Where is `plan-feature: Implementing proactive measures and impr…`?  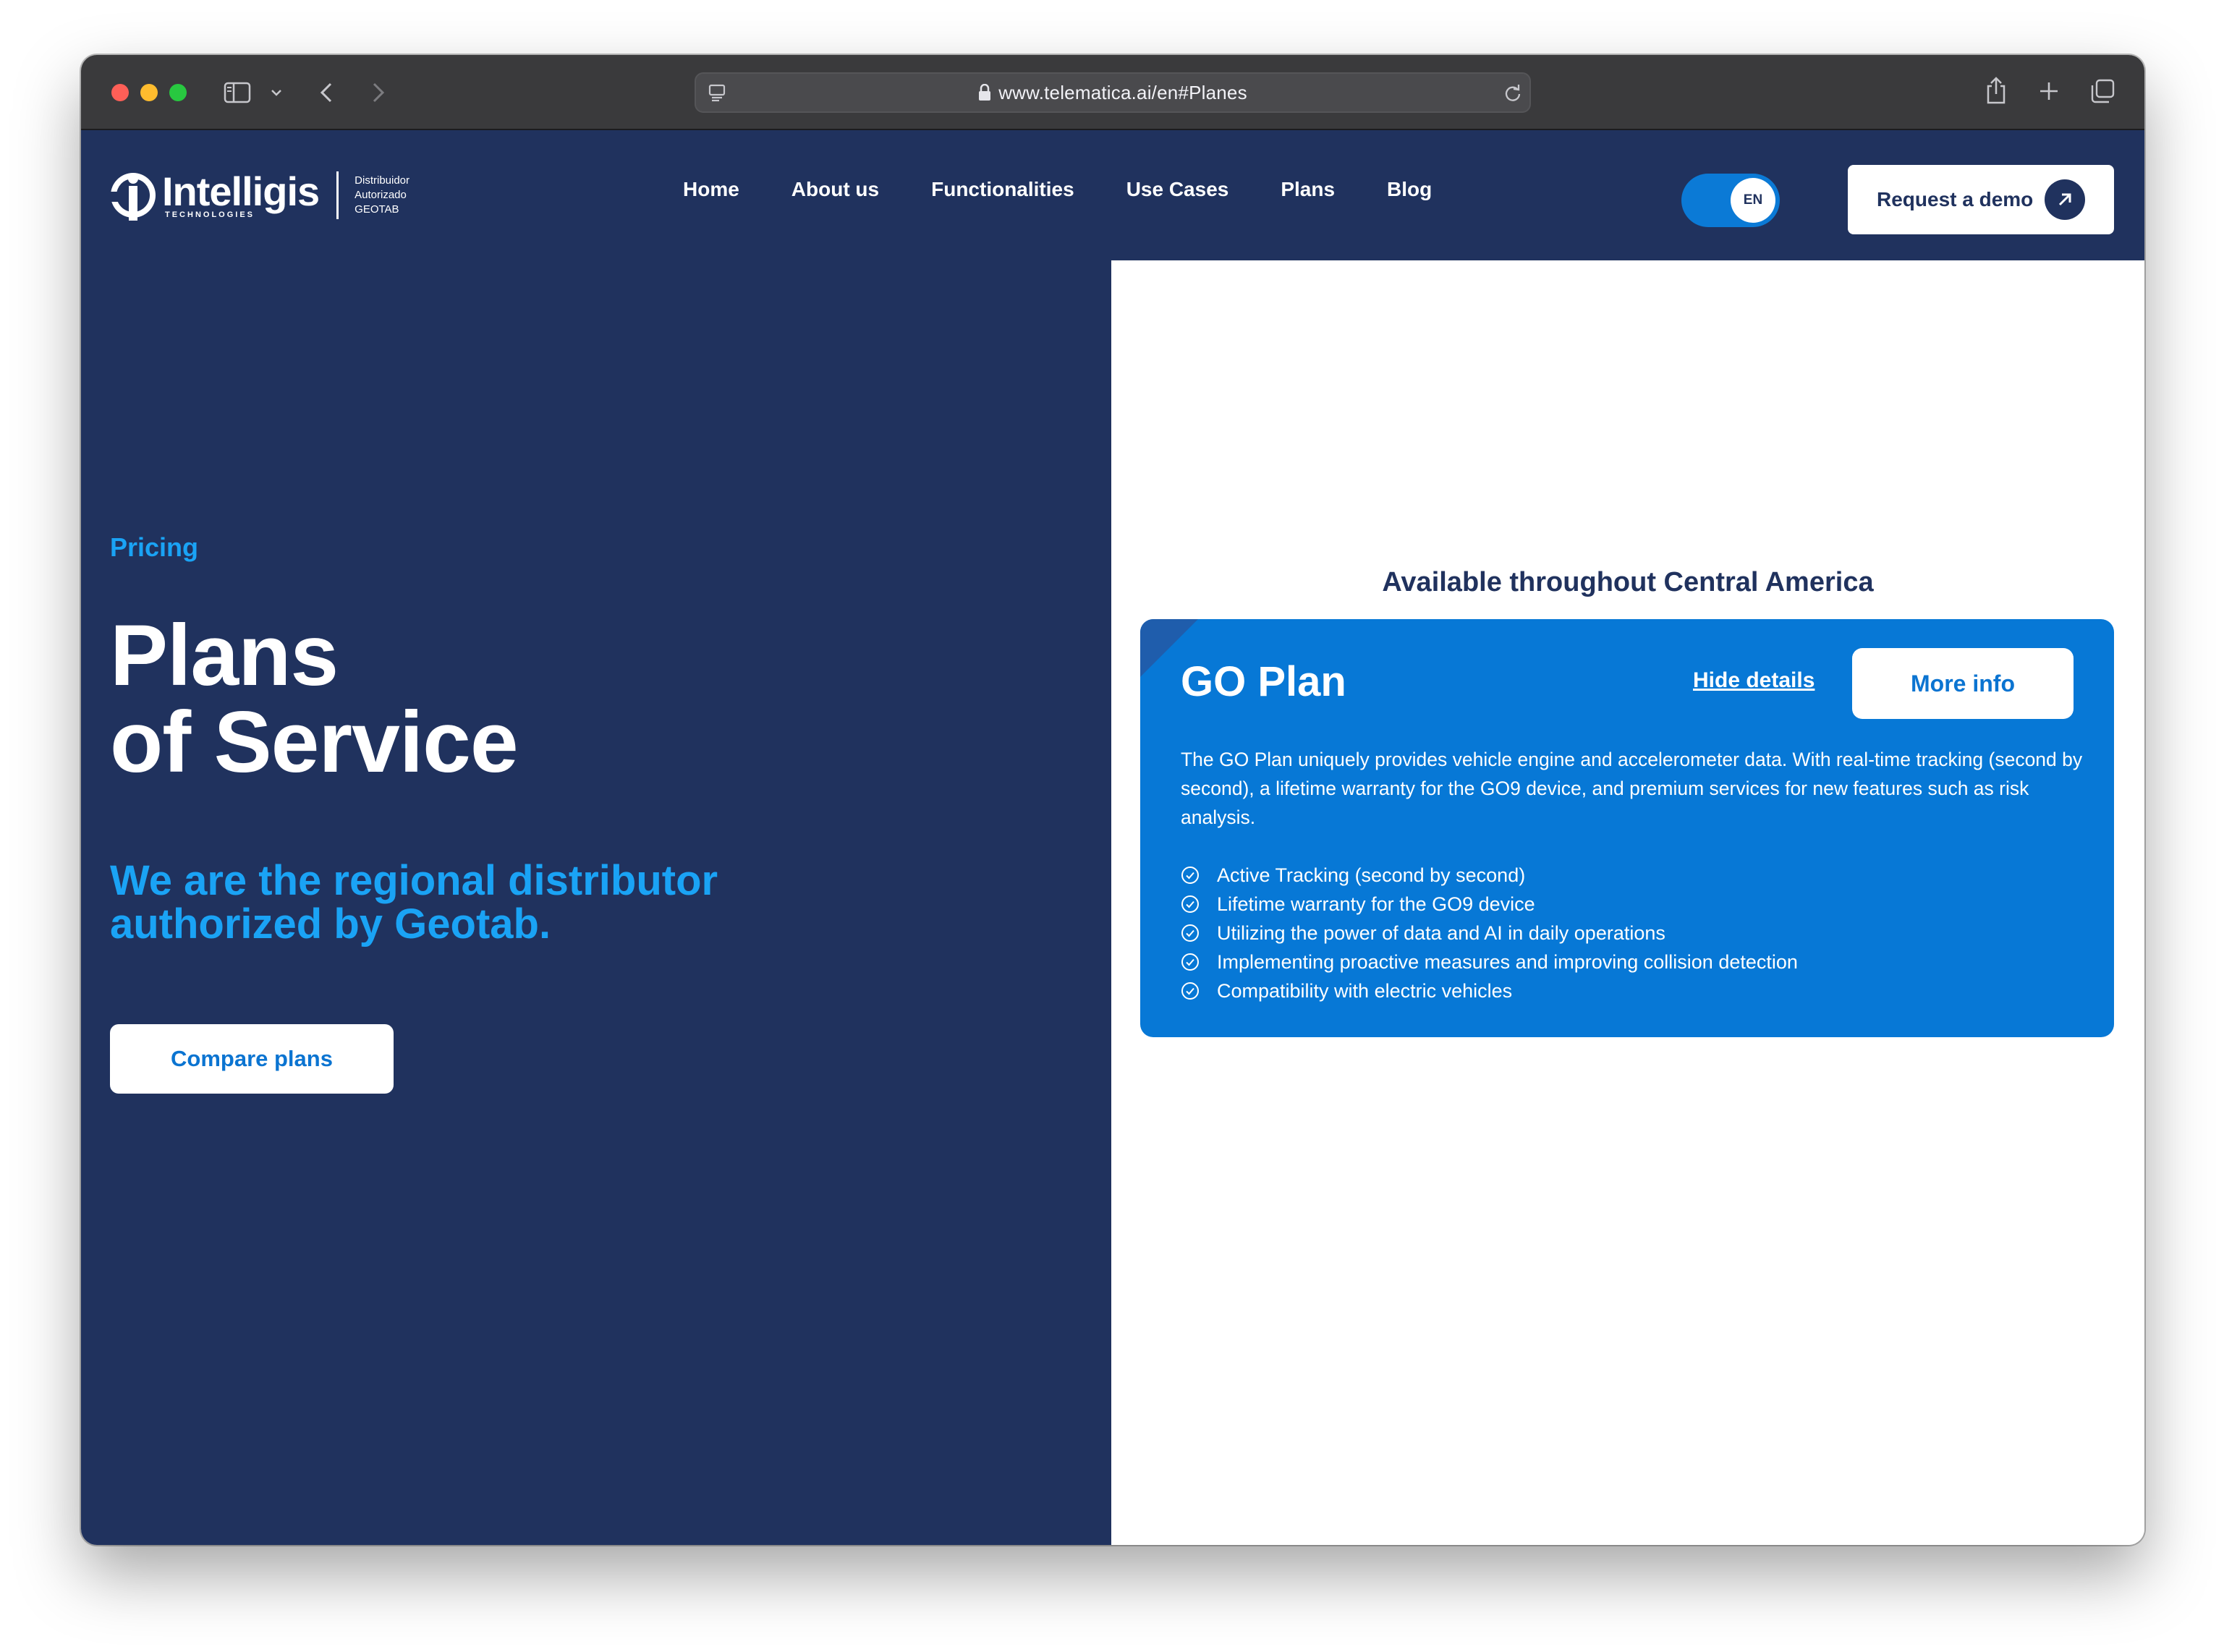
plan-feature: Implementing proactive measures and impr… is located at coordinates (1490, 962).